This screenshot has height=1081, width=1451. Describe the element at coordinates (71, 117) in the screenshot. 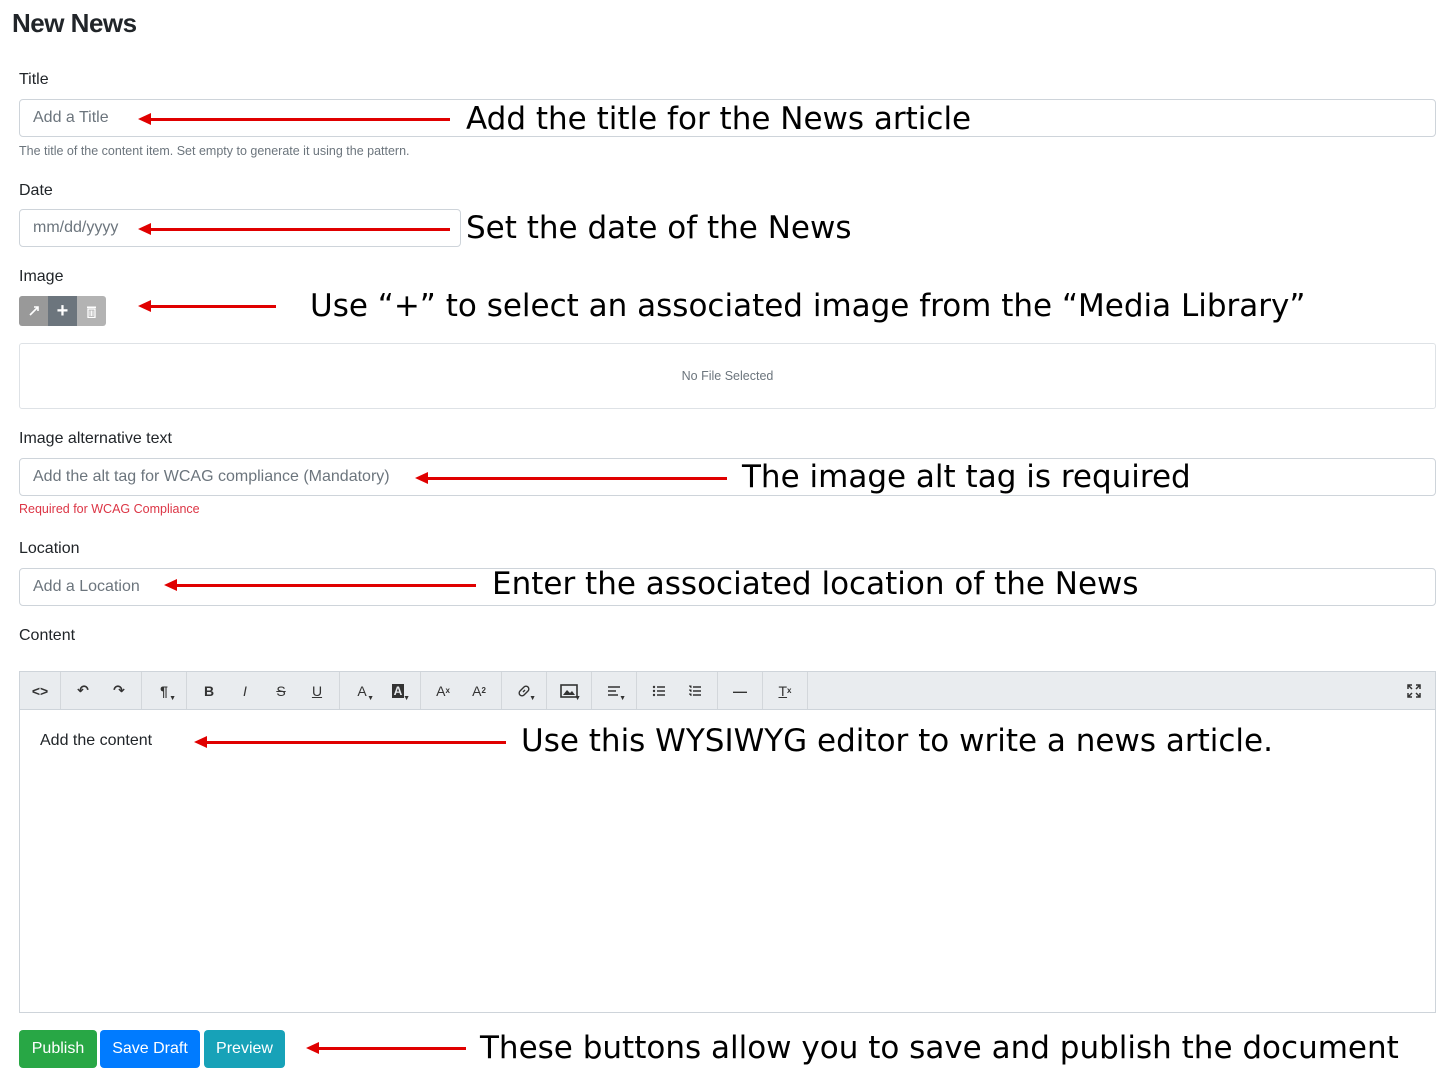

I see `title-placeholder: Add a Title` at that location.